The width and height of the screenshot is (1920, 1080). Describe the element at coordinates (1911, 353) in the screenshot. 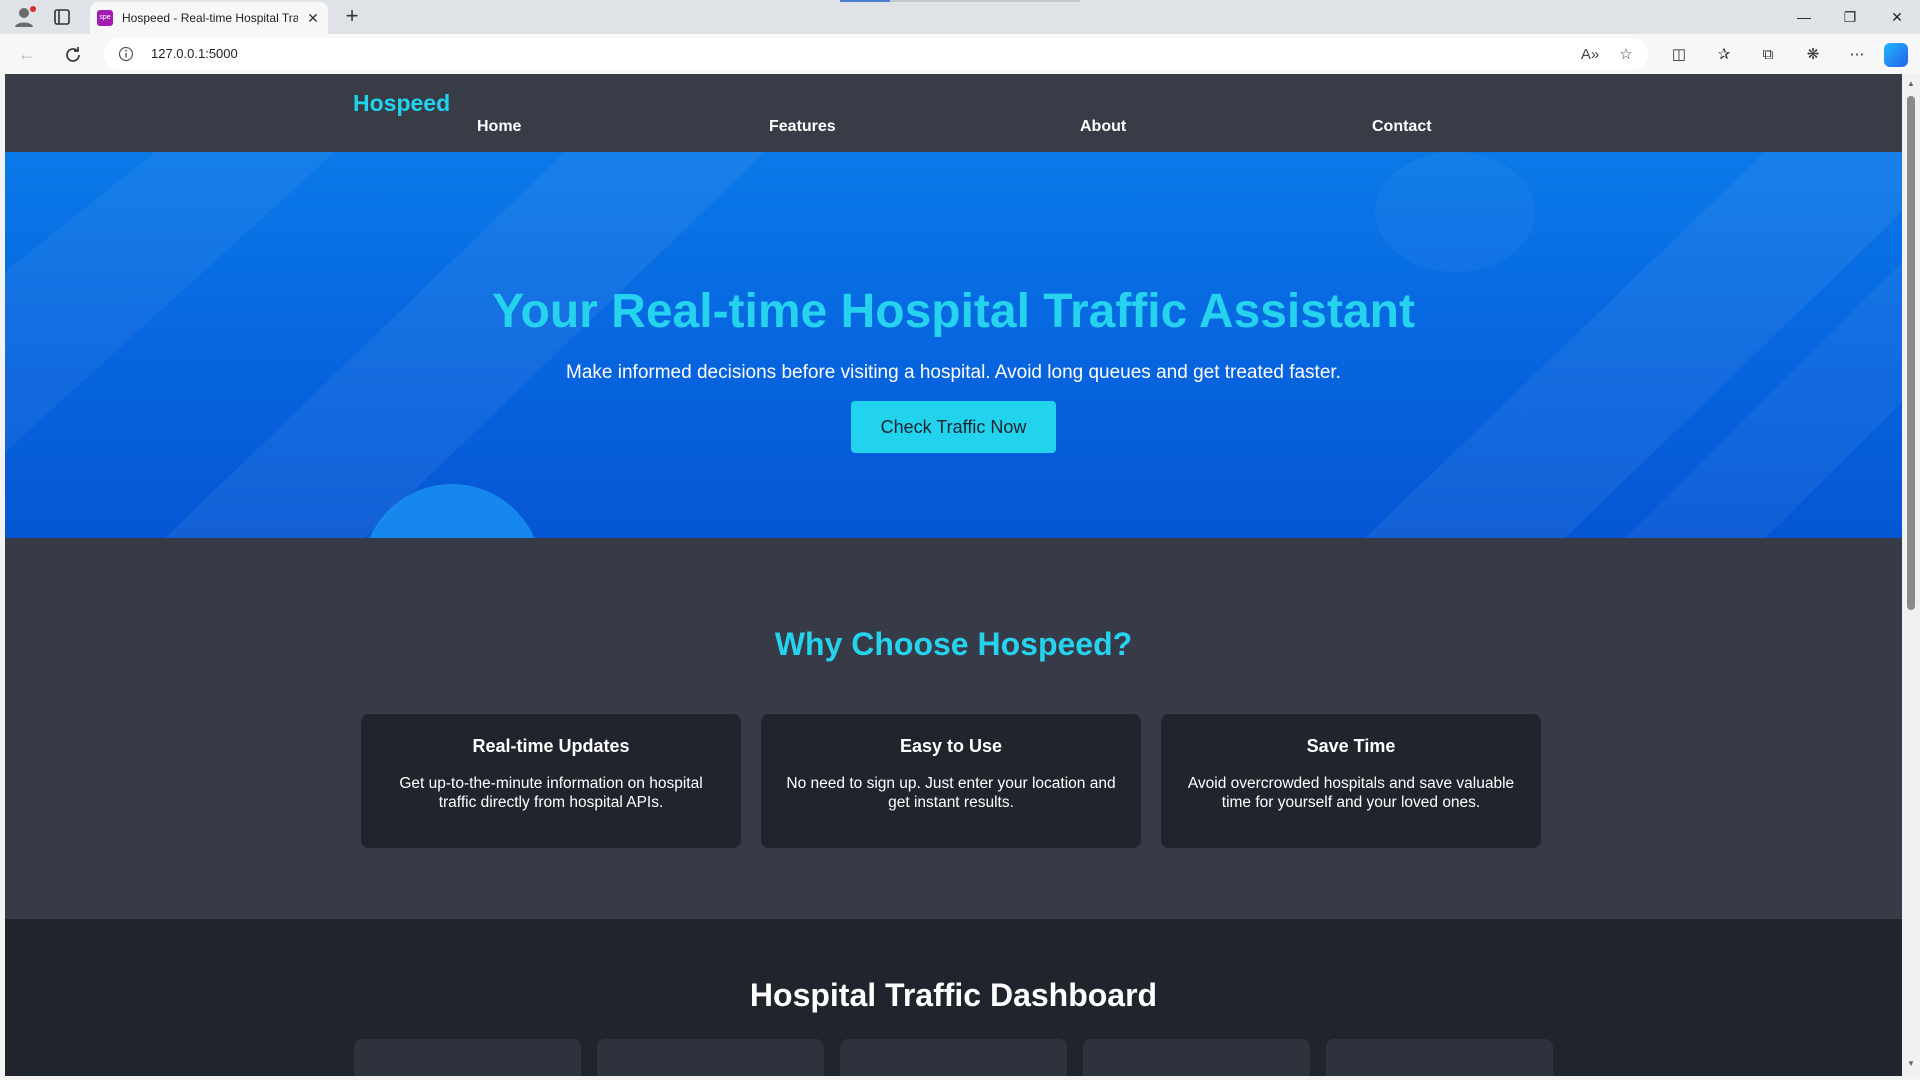

I see `scrollbar-thumb` at that location.